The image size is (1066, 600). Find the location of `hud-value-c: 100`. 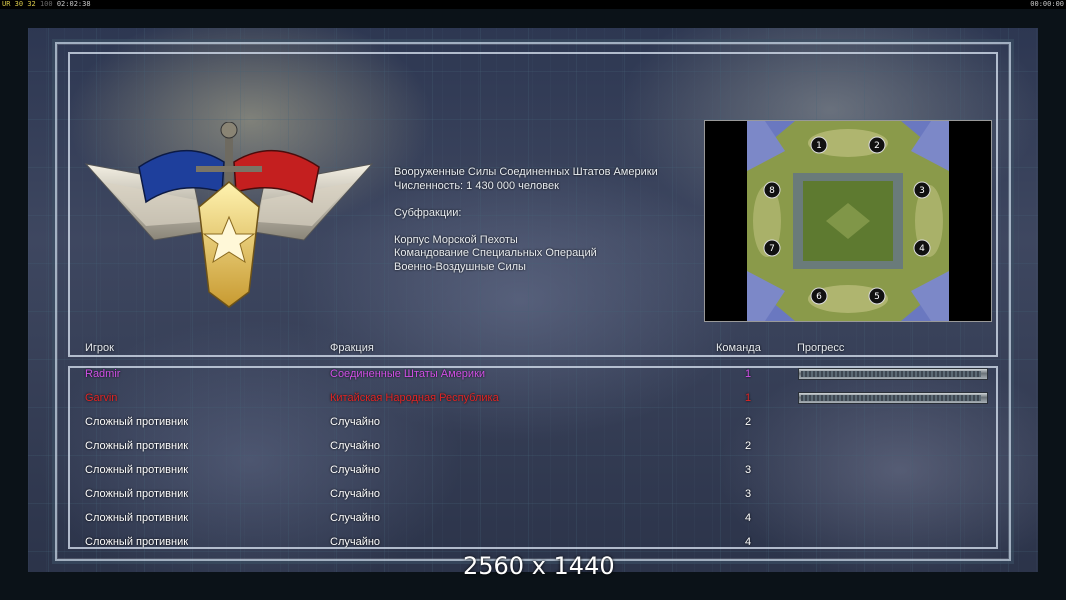

hud-value-c: 100 is located at coordinates (46, 4).